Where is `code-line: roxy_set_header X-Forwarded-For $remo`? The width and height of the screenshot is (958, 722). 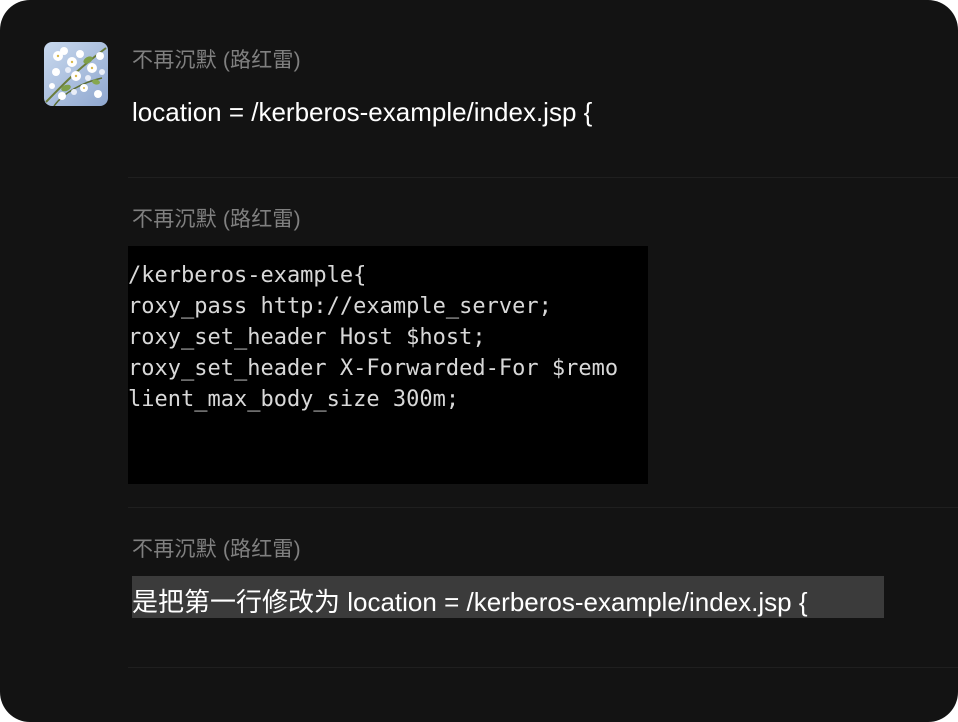
code-line: roxy_set_header X-Forwarded-For $remo is located at coordinates (373, 368).